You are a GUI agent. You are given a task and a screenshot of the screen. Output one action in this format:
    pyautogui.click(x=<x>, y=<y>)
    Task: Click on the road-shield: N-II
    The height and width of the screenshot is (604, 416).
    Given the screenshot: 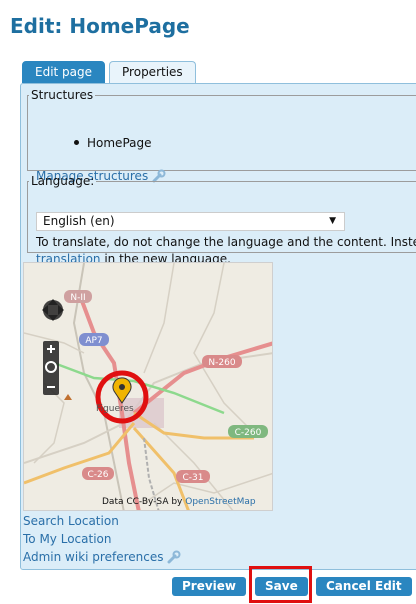 What is the action you would take?
    pyautogui.click(x=78, y=296)
    